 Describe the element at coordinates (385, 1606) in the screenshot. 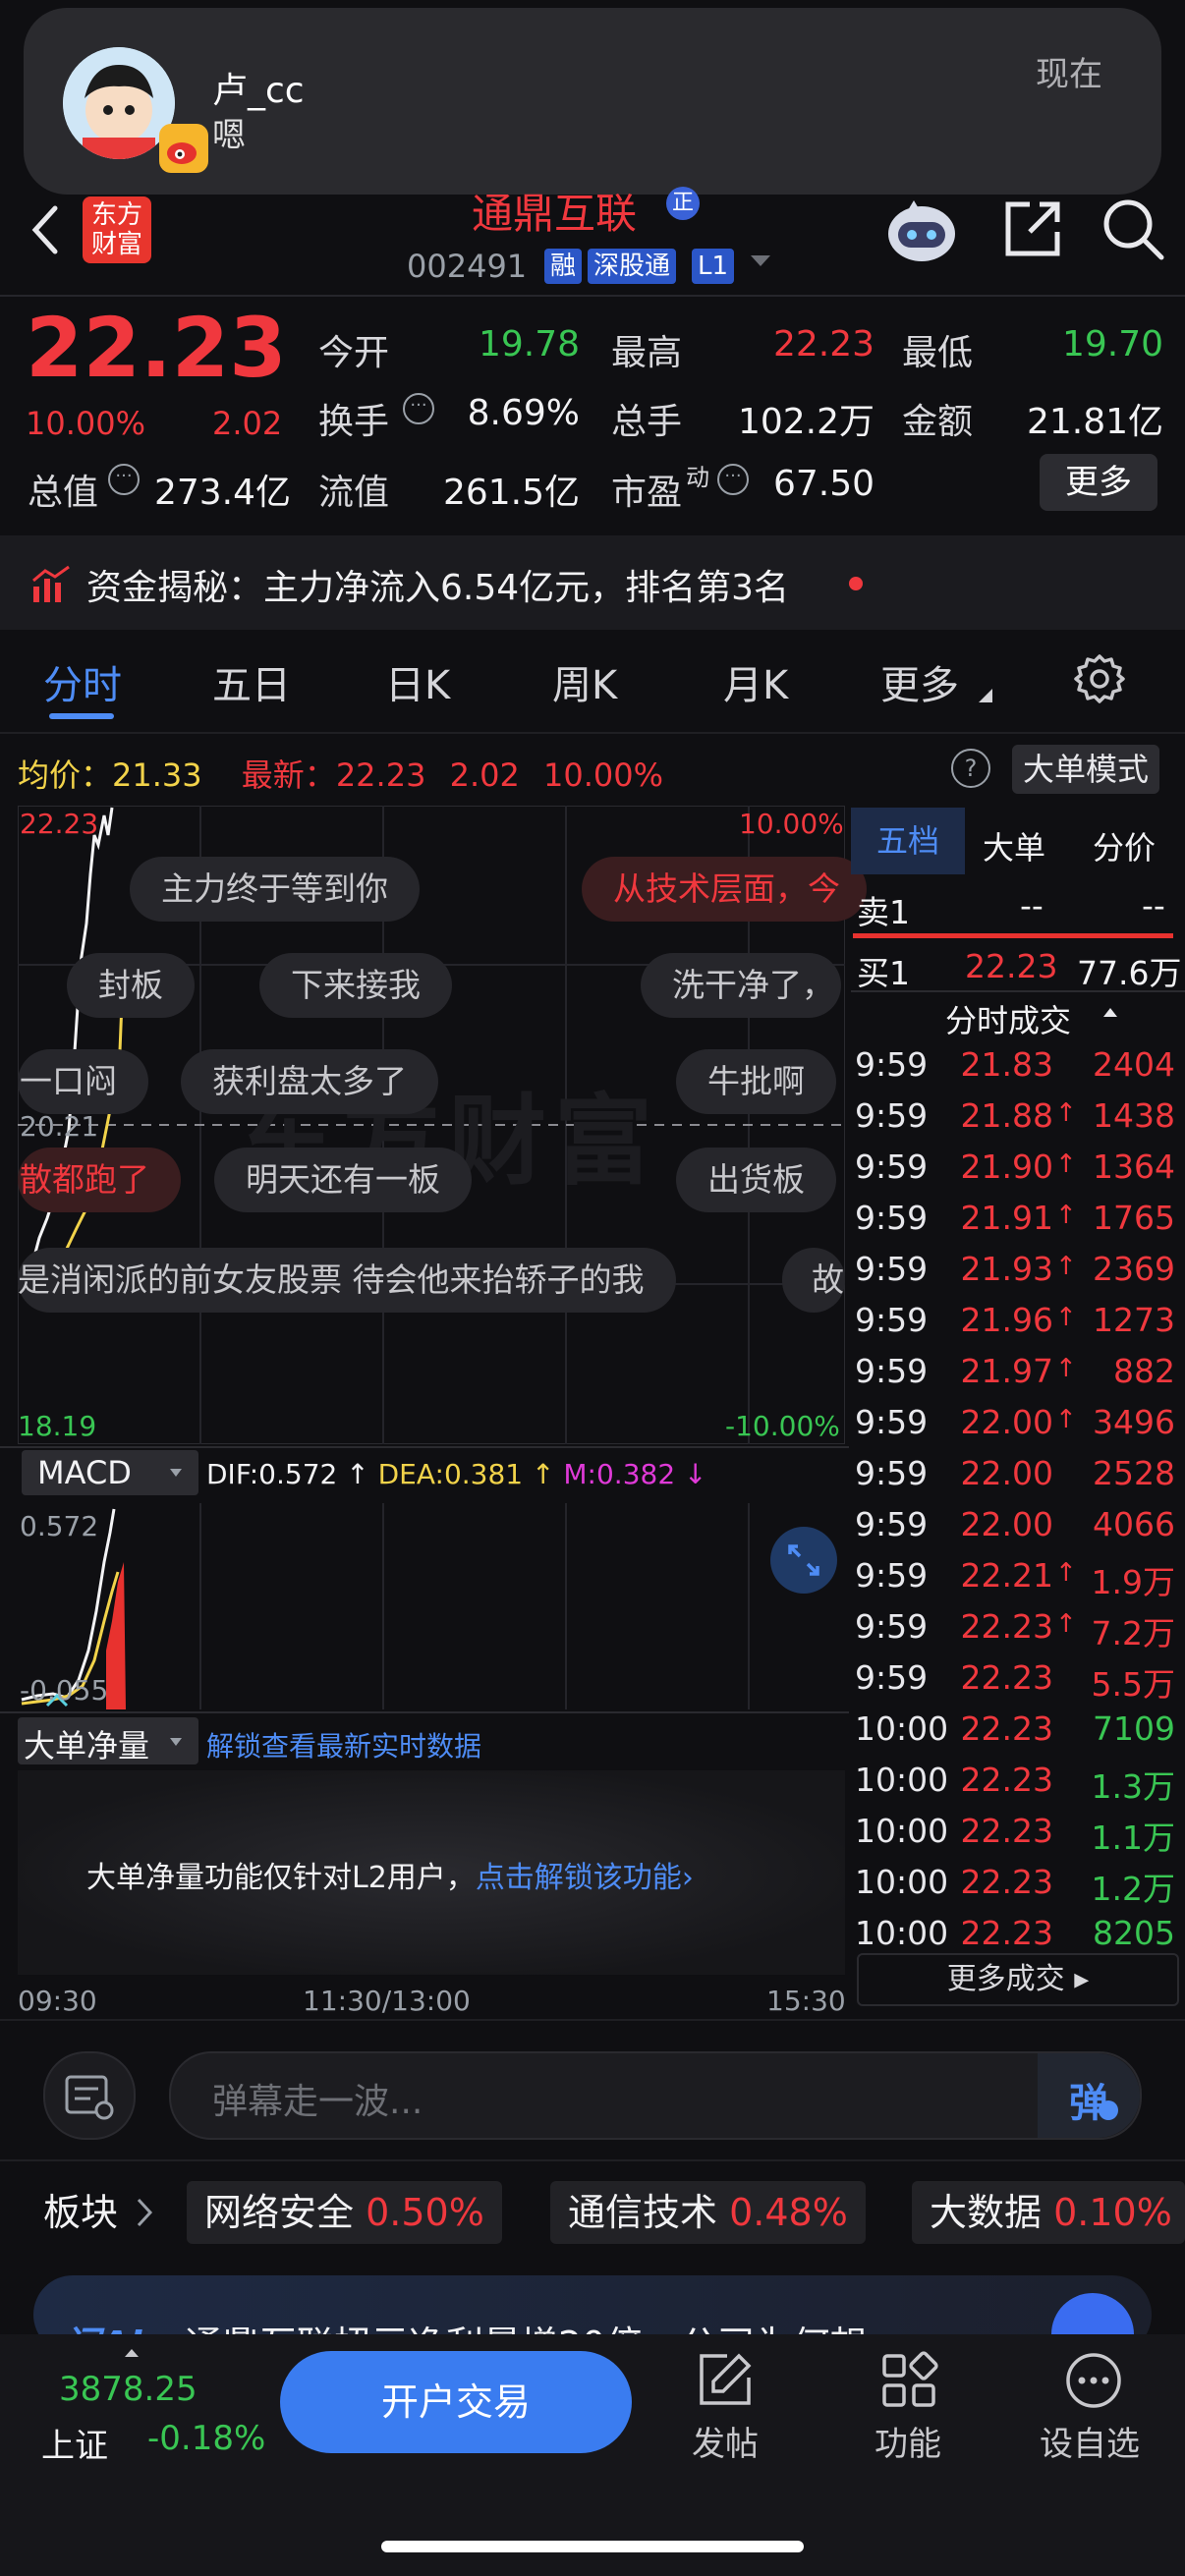

I see `macd-chart` at that location.